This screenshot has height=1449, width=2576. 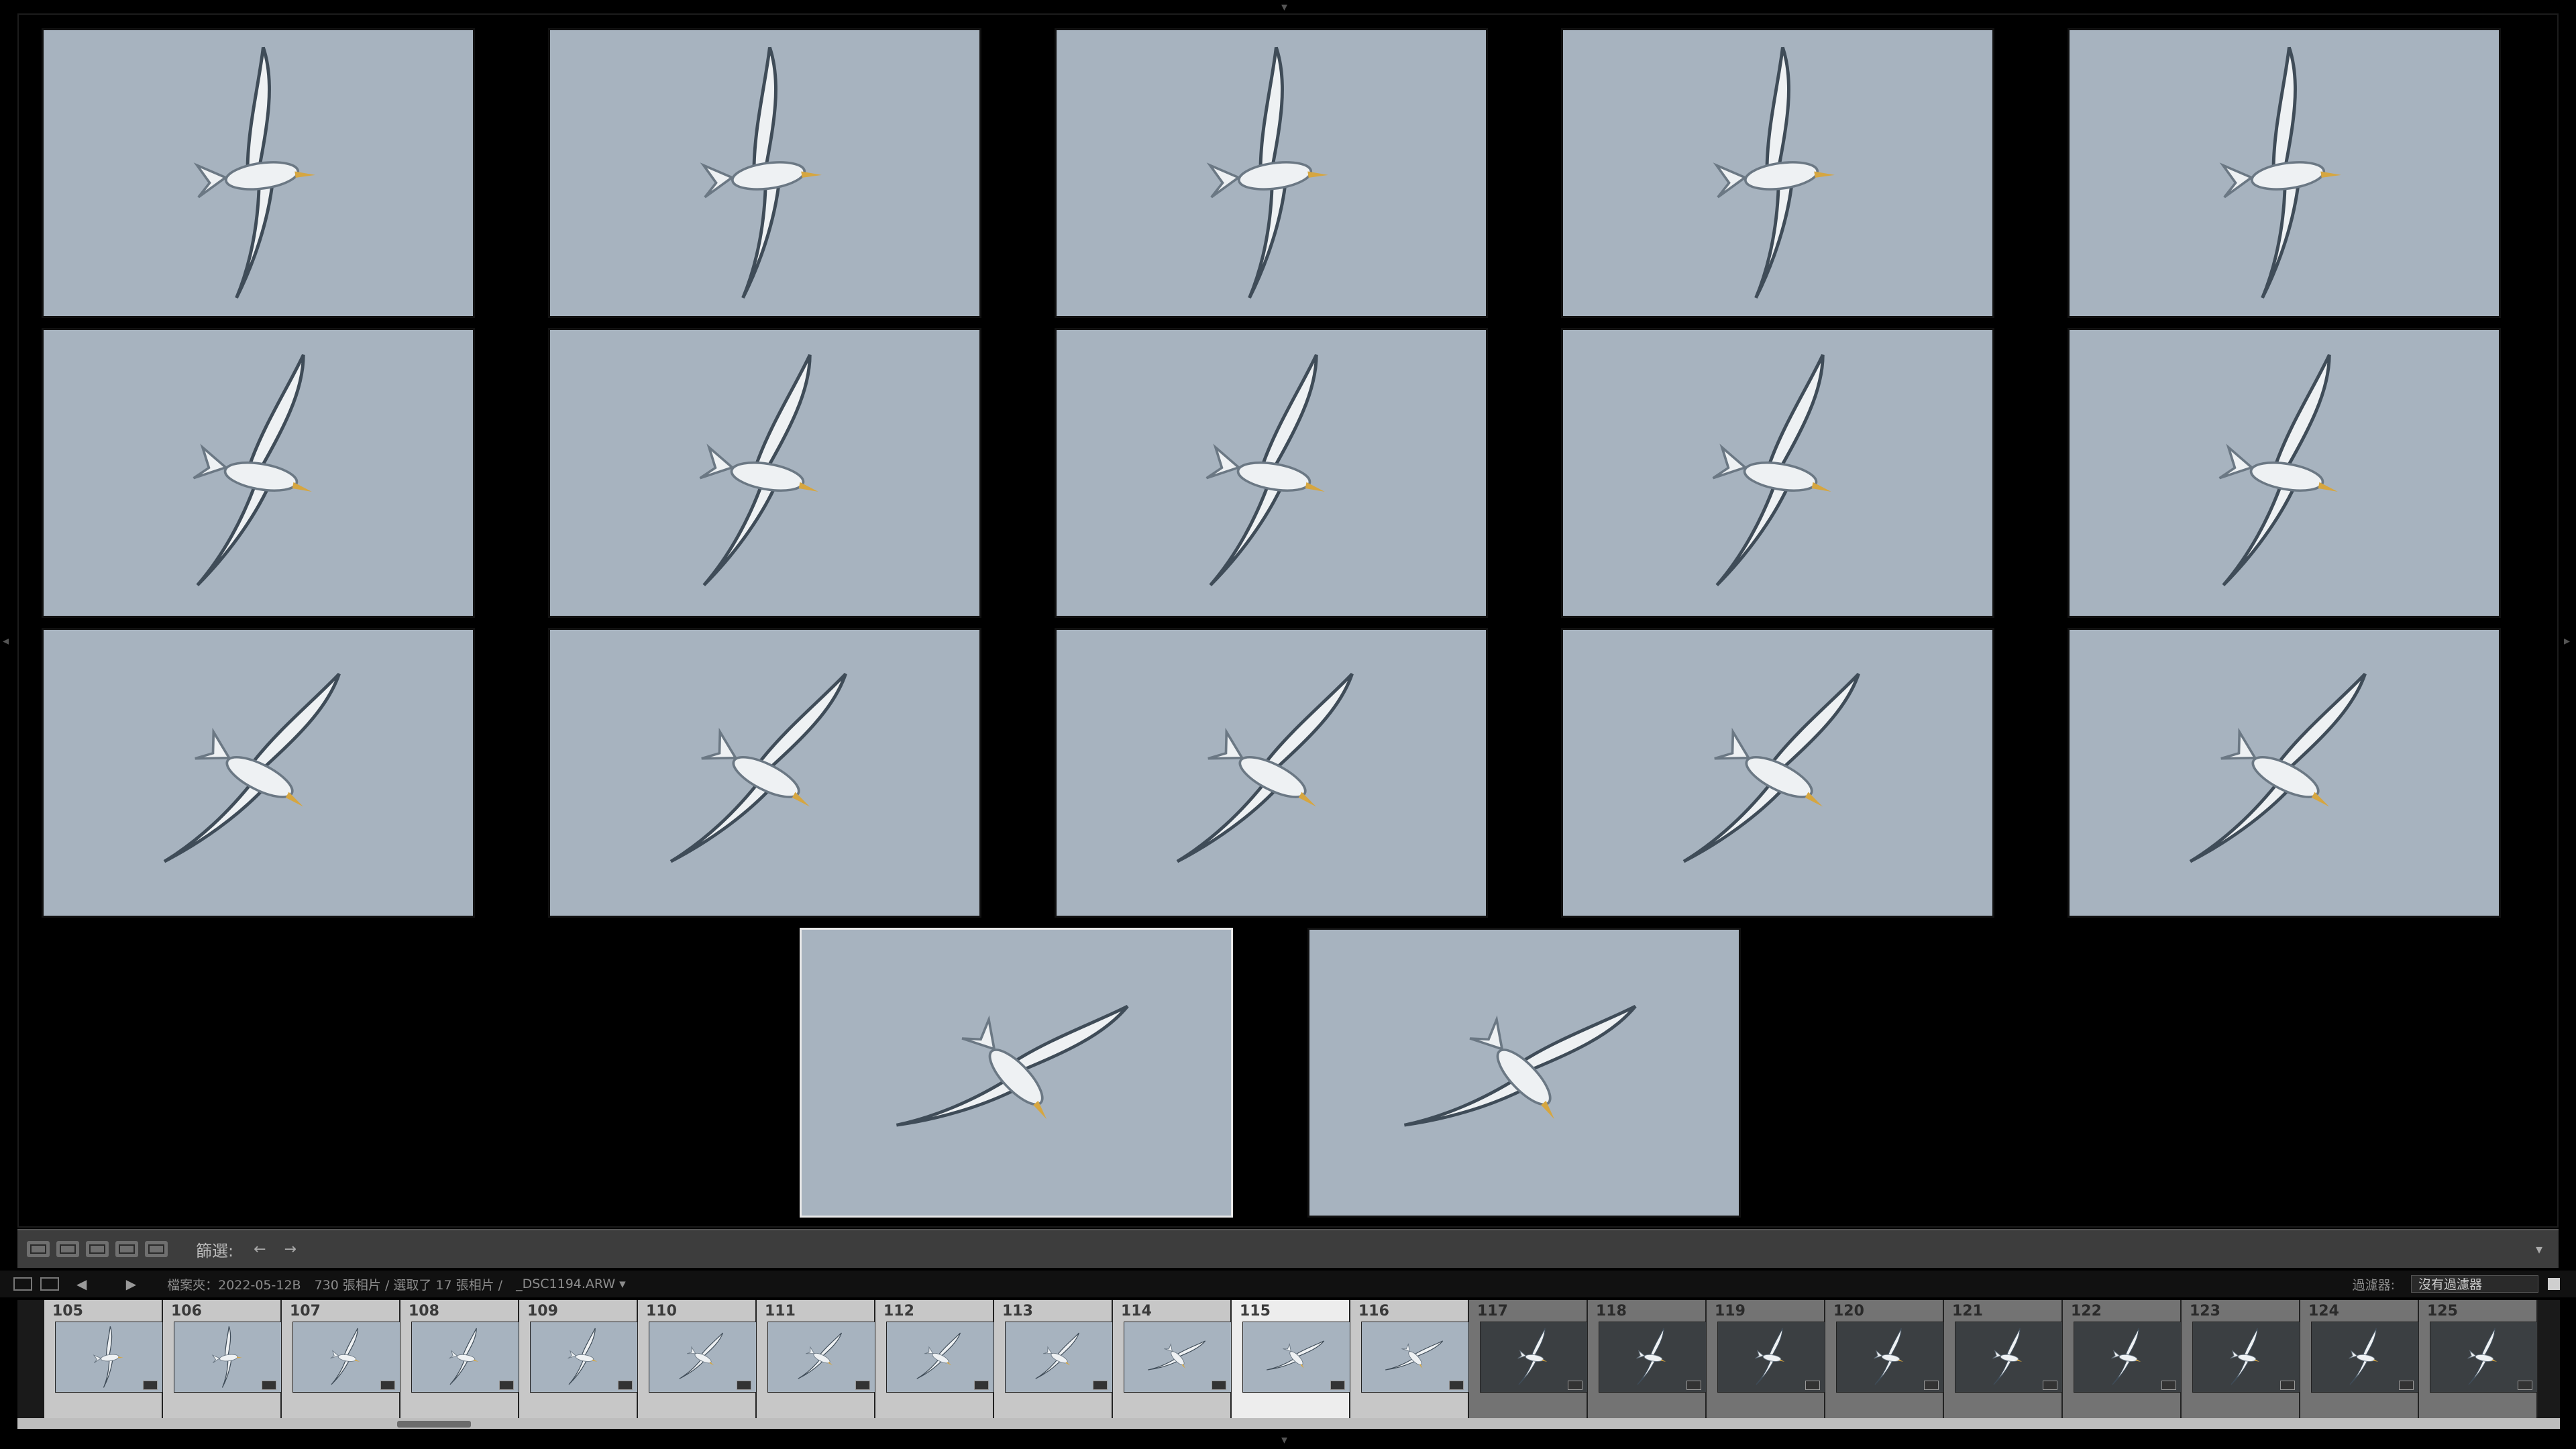 What do you see at coordinates (49, 1284) in the screenshot?
I see `second-window-icon` at bounding box center [49, 1284].